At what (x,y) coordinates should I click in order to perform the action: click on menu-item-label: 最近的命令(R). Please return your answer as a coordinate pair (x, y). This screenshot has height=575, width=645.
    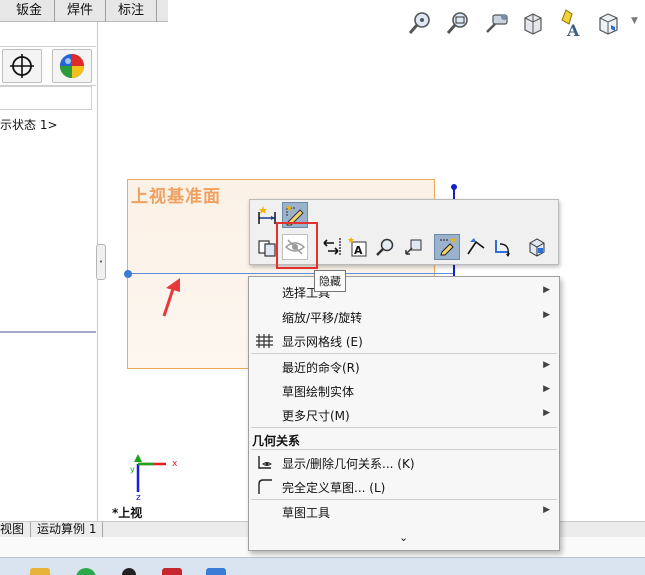
    Looking at the image, I should click on (321, 368).